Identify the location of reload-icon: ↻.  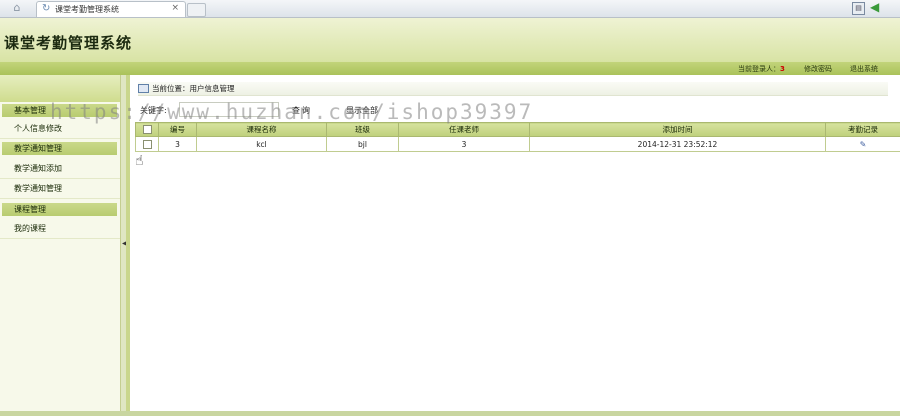
(46, 8).